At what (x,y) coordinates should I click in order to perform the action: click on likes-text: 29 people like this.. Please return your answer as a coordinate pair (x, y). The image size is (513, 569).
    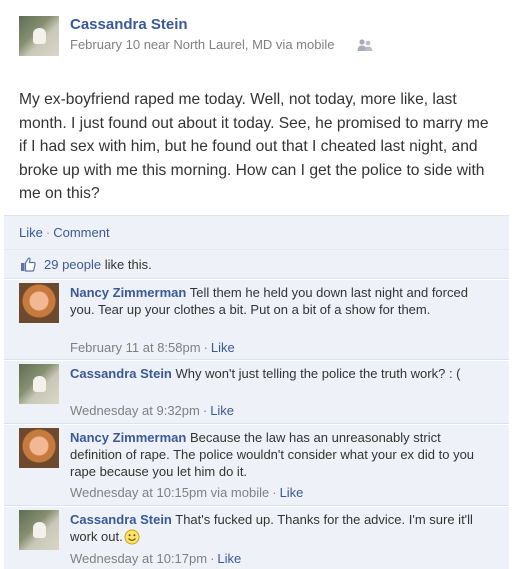
    Looking at the image, I should click on (98, 265).